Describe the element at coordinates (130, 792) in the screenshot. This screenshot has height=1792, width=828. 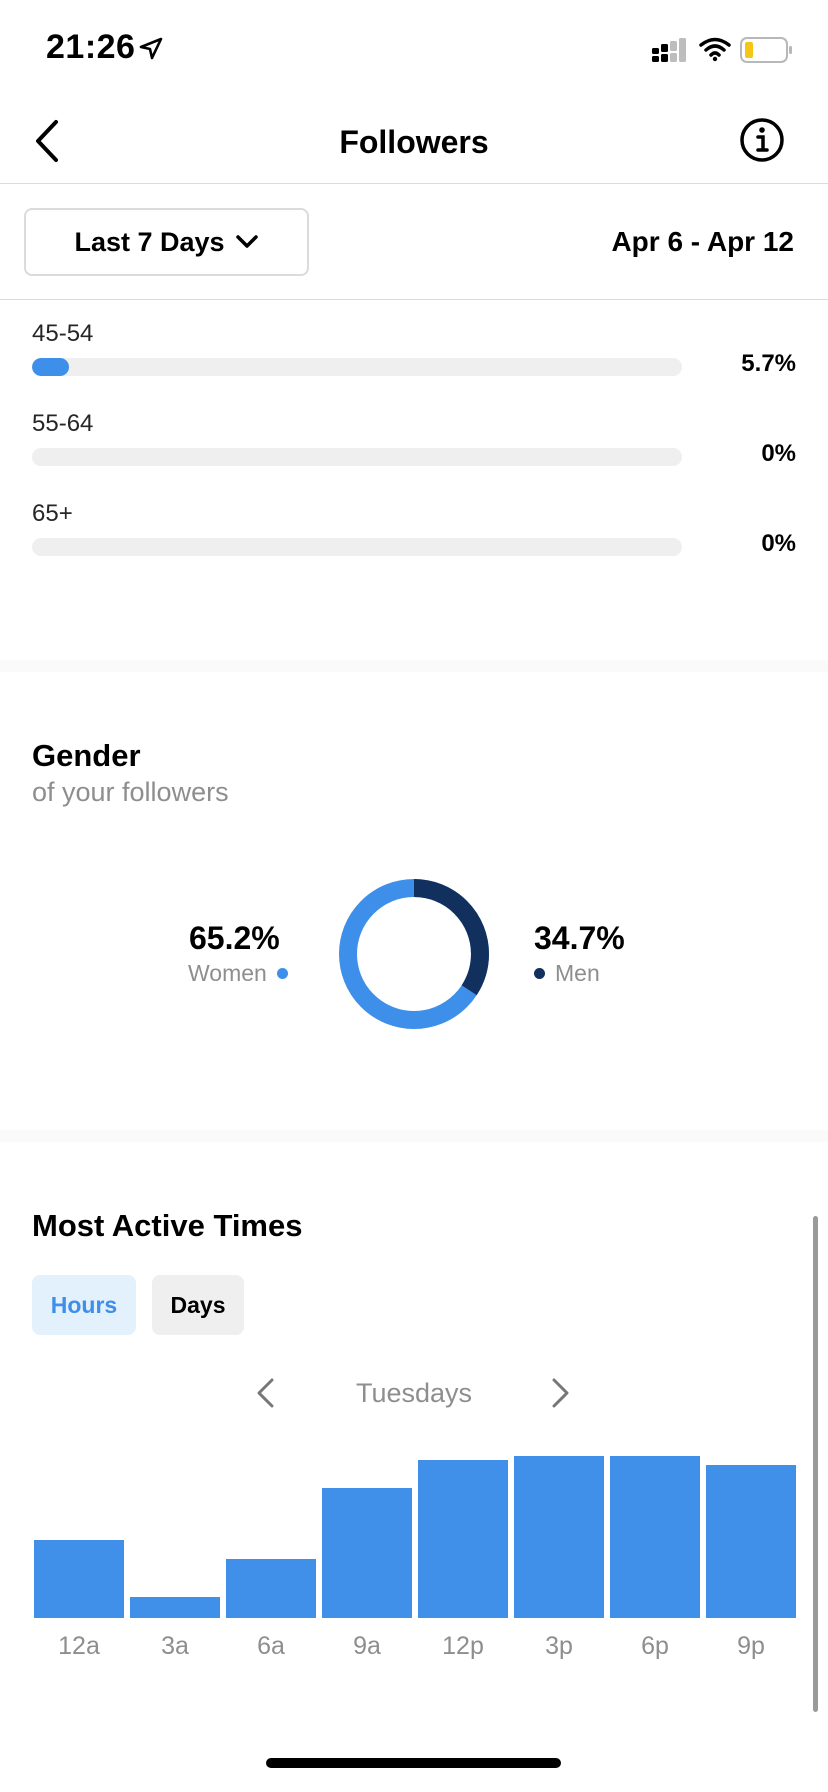
I see `gender-subtitle: of your followers` at that location.